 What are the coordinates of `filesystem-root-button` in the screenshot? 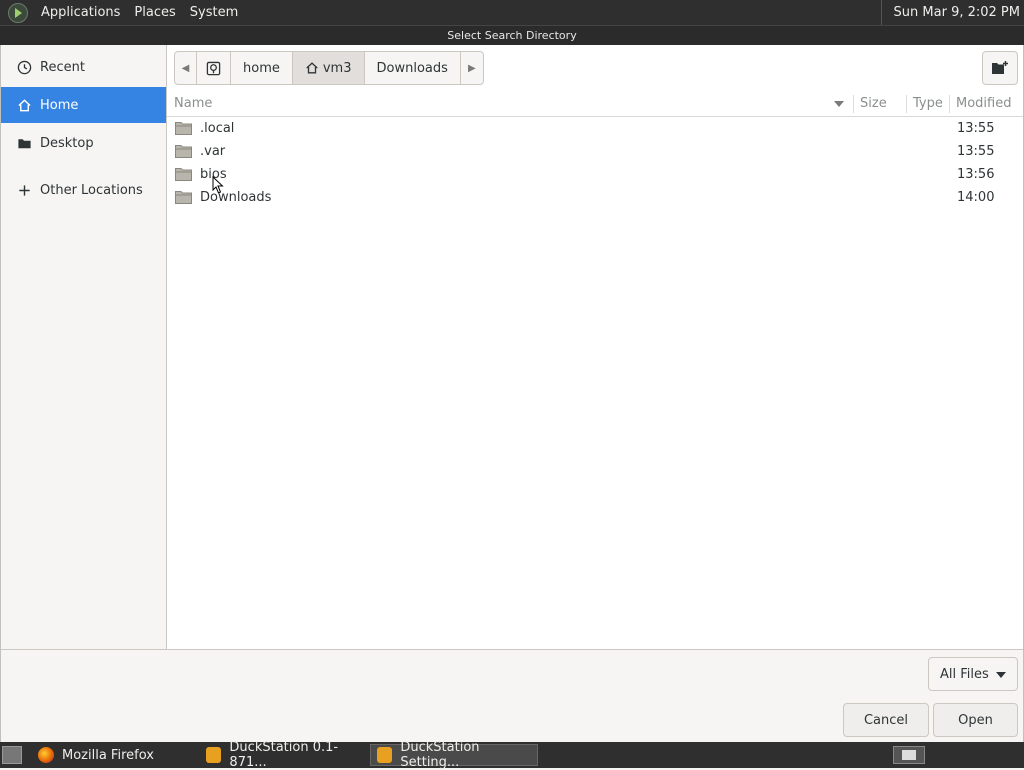 It's located at (214, 68).